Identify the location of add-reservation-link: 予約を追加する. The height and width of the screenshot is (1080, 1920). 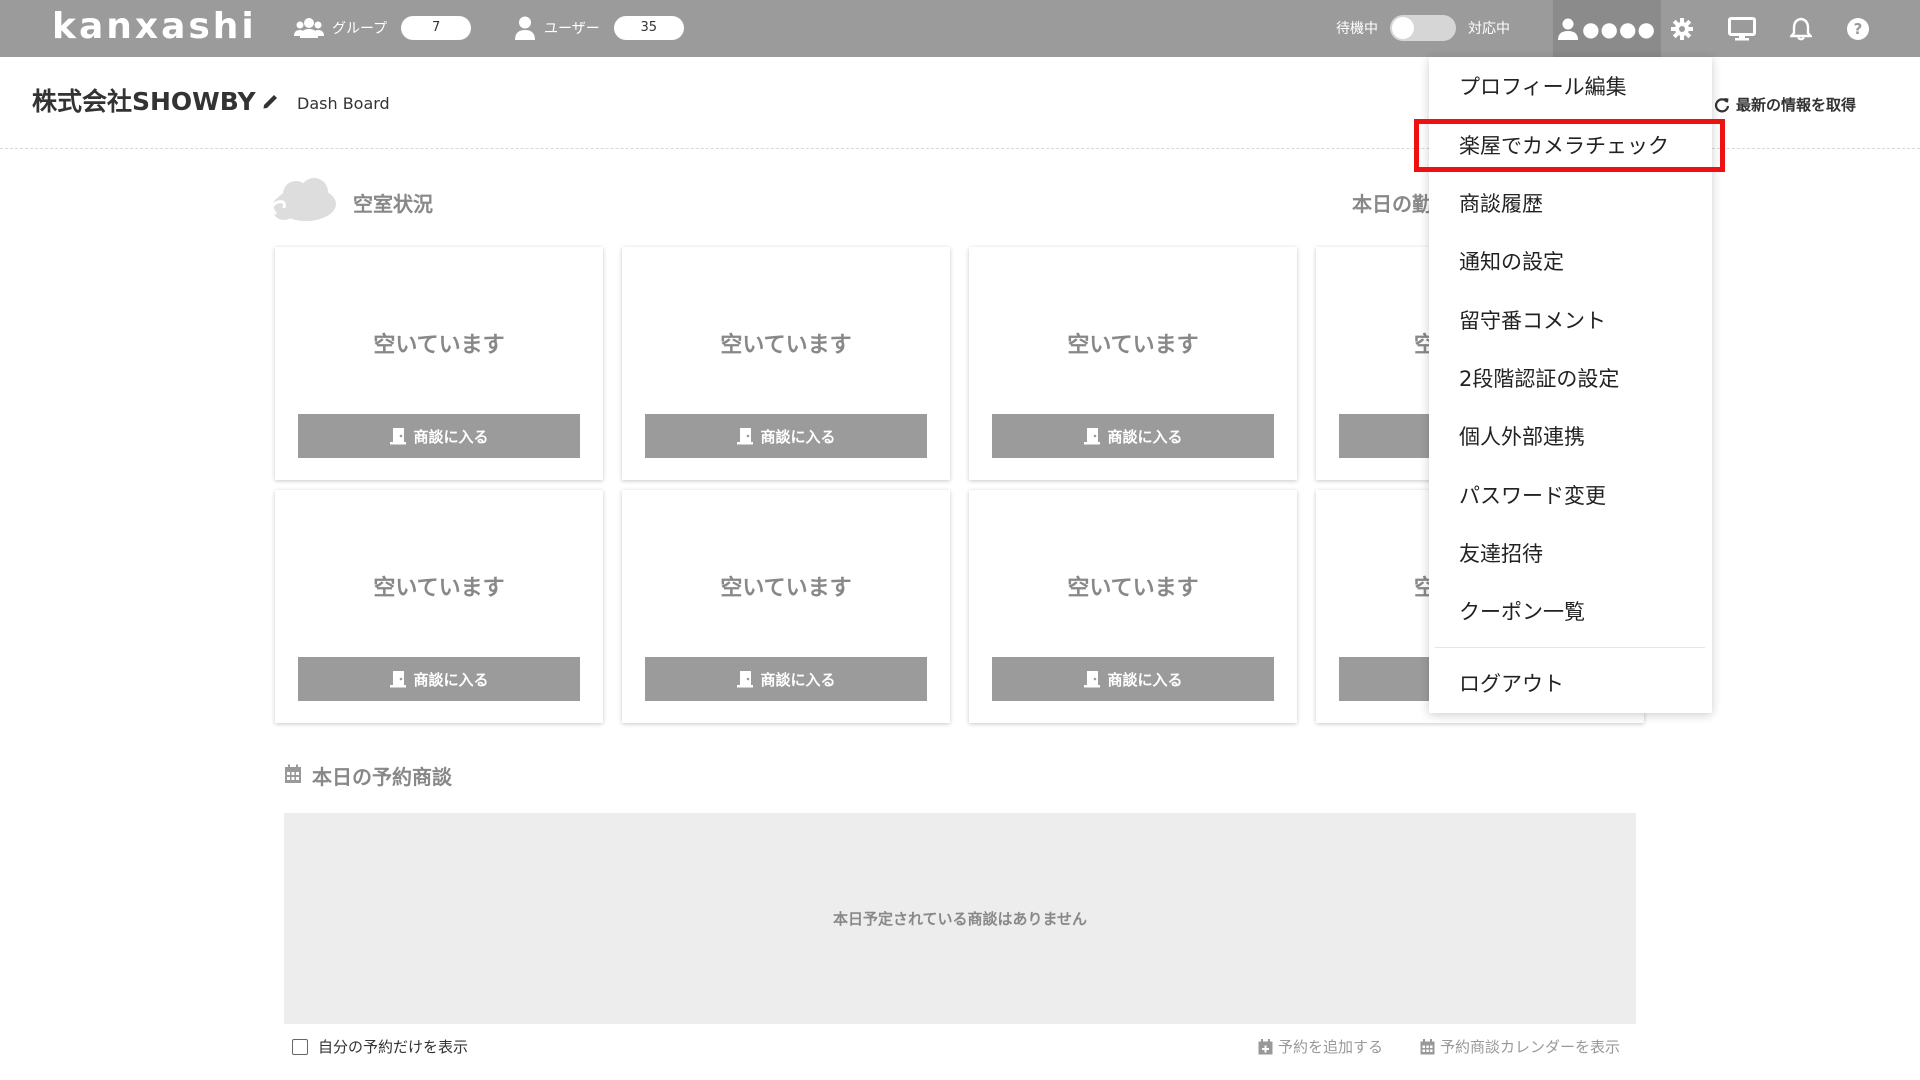
(1320, 1046).